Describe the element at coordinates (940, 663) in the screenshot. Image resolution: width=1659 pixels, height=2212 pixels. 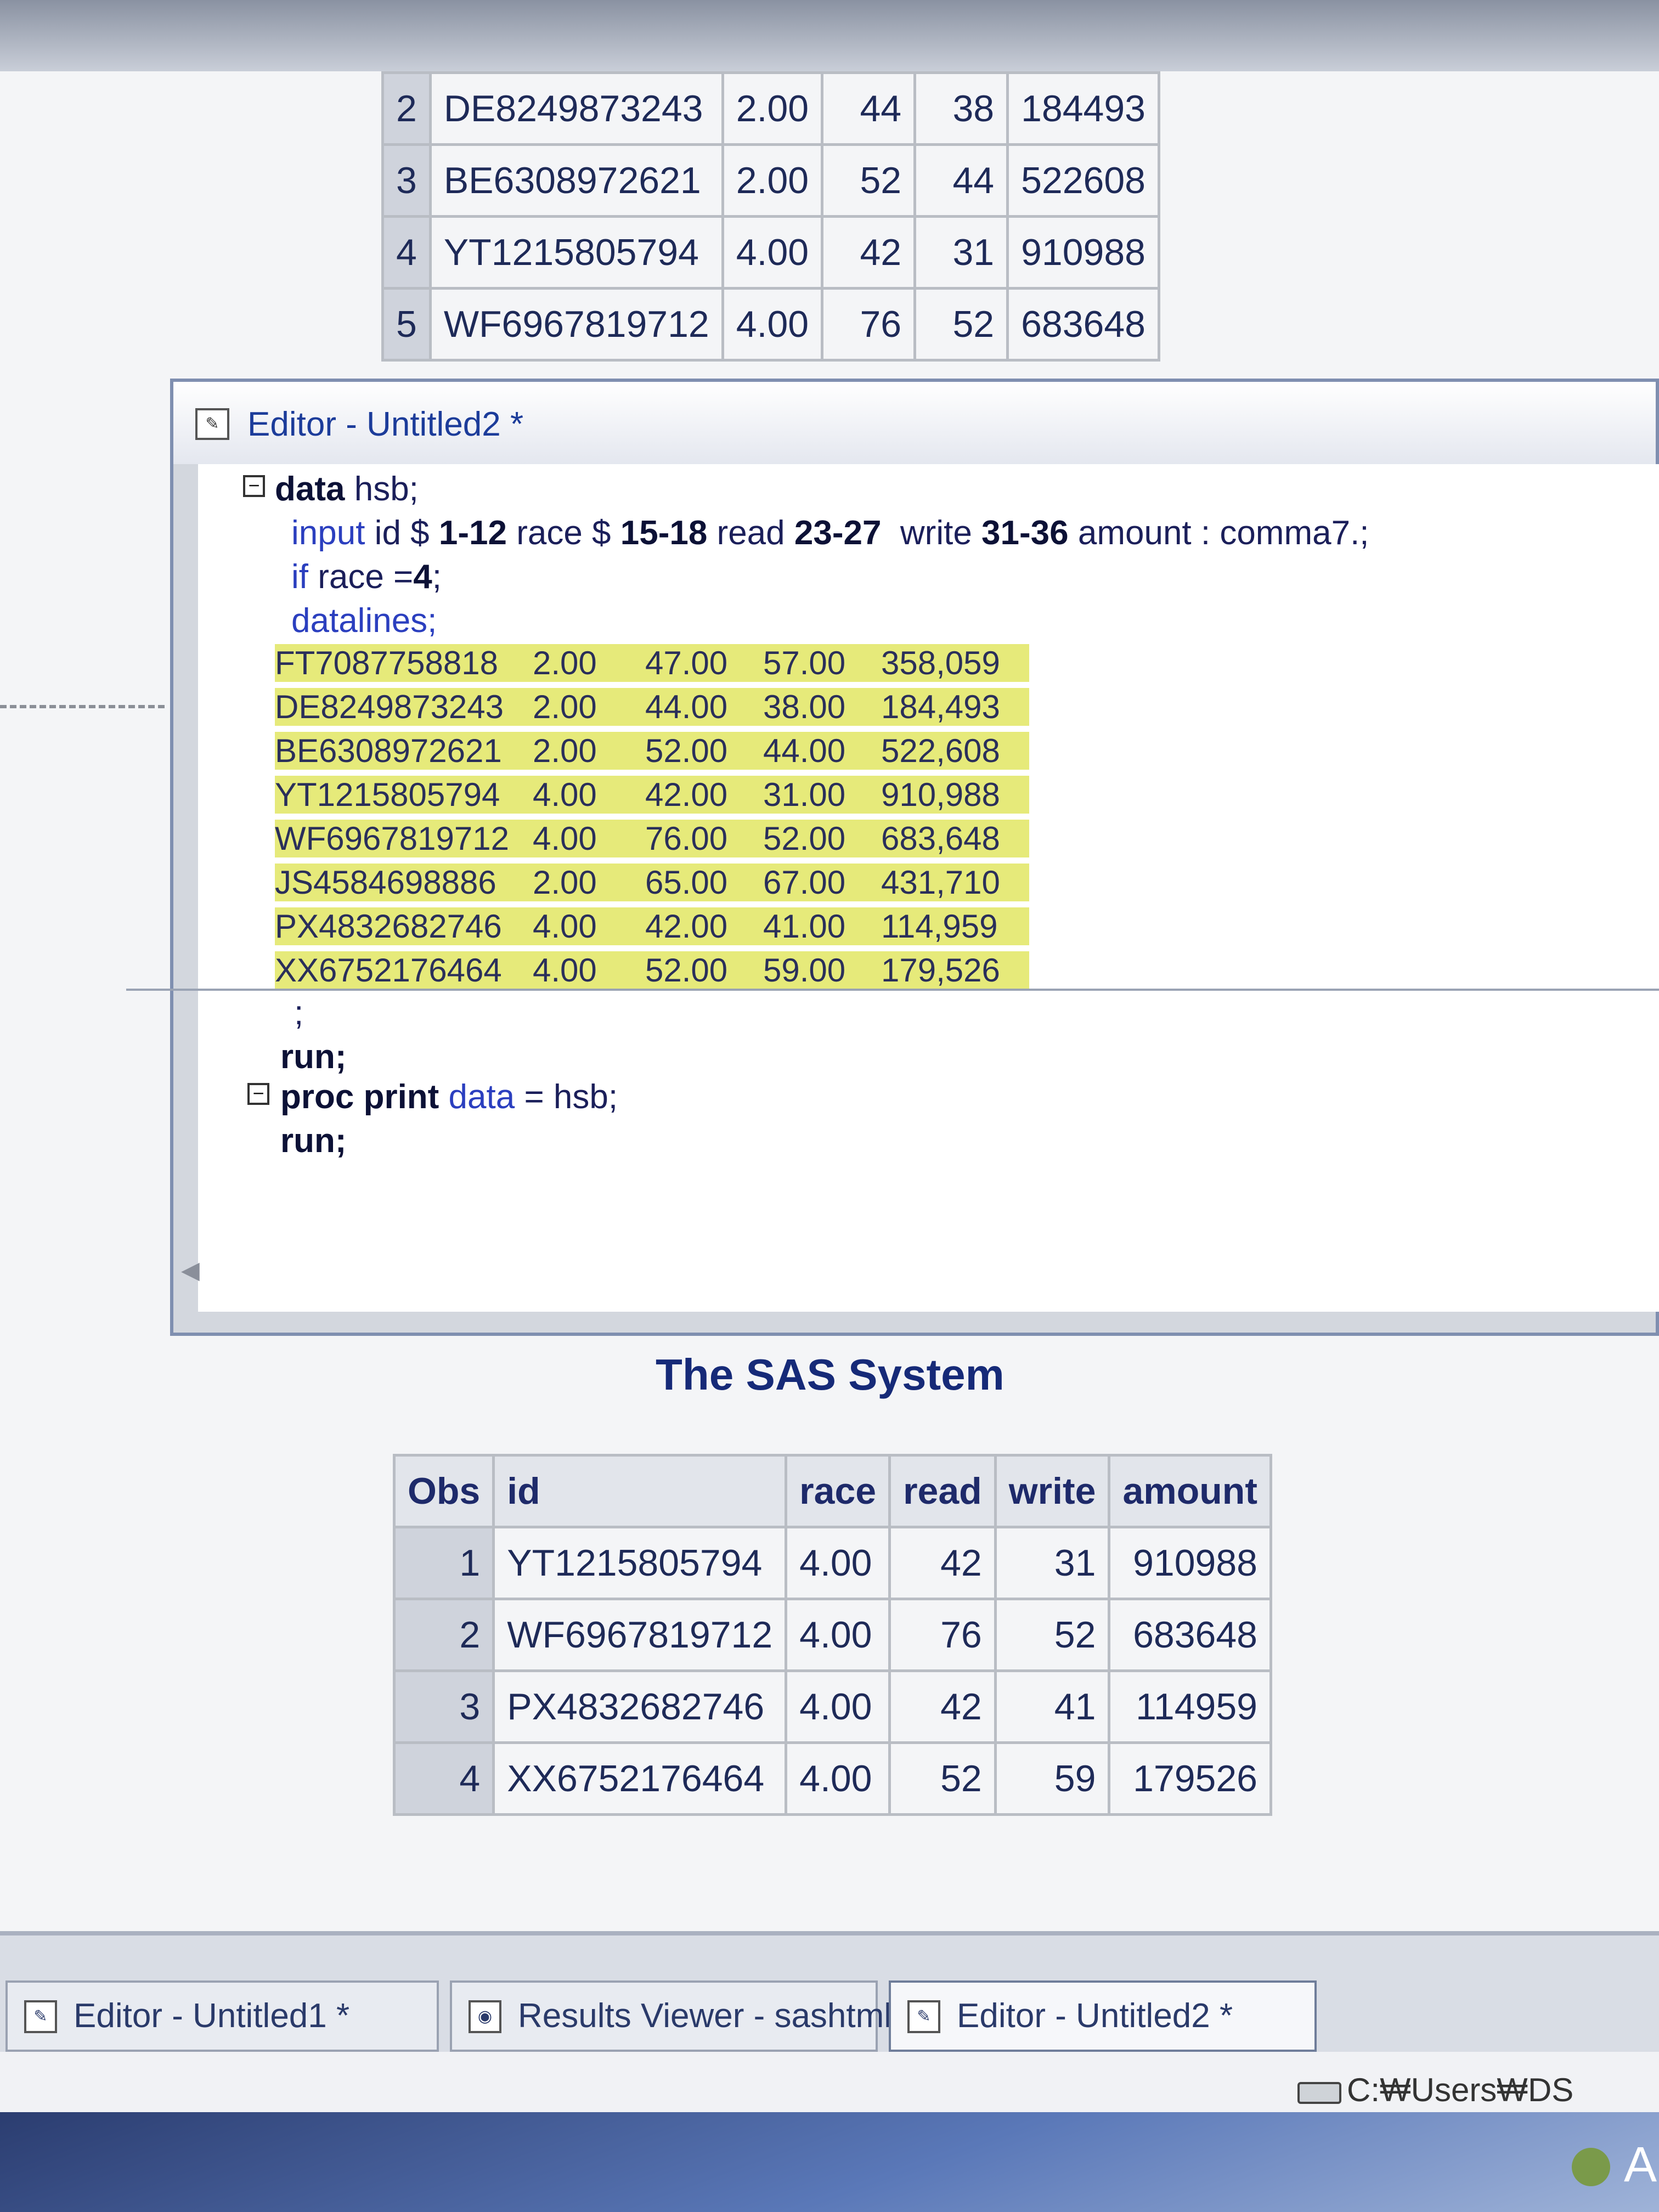
I see `dataline-amount: 358,059` at that location.